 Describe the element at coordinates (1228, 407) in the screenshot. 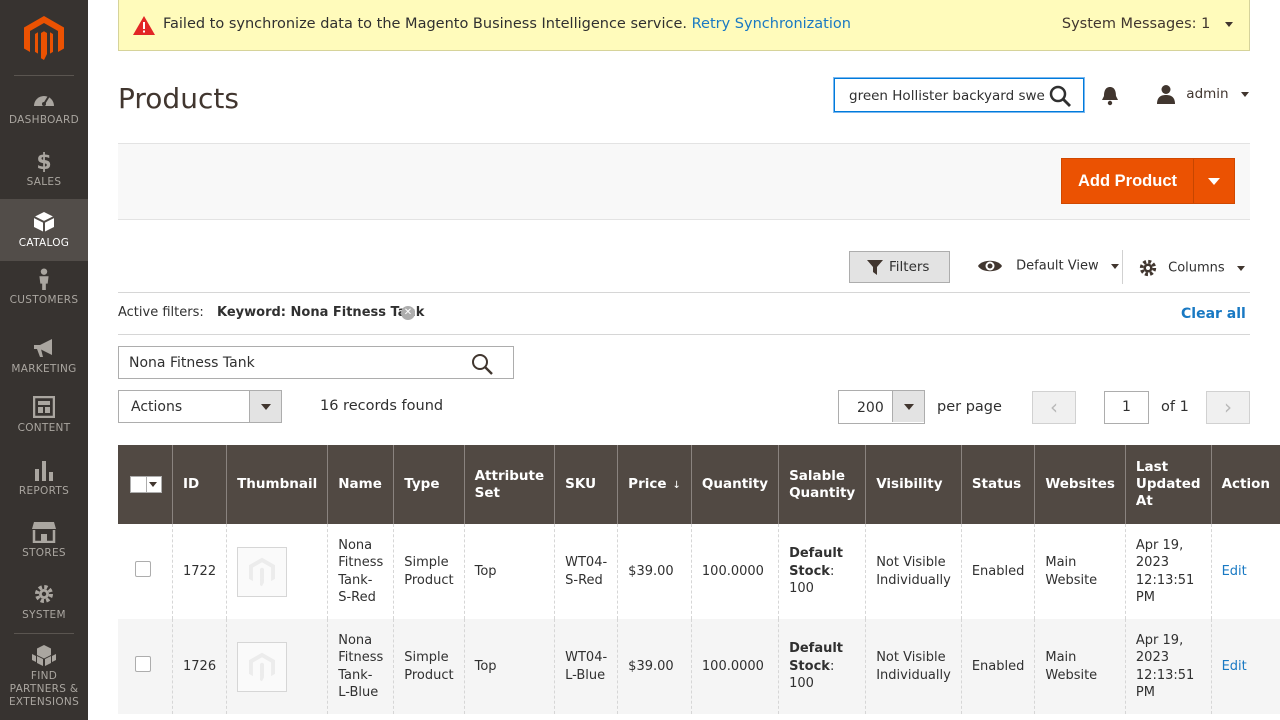

I see `next-page-button: ›` at that location.